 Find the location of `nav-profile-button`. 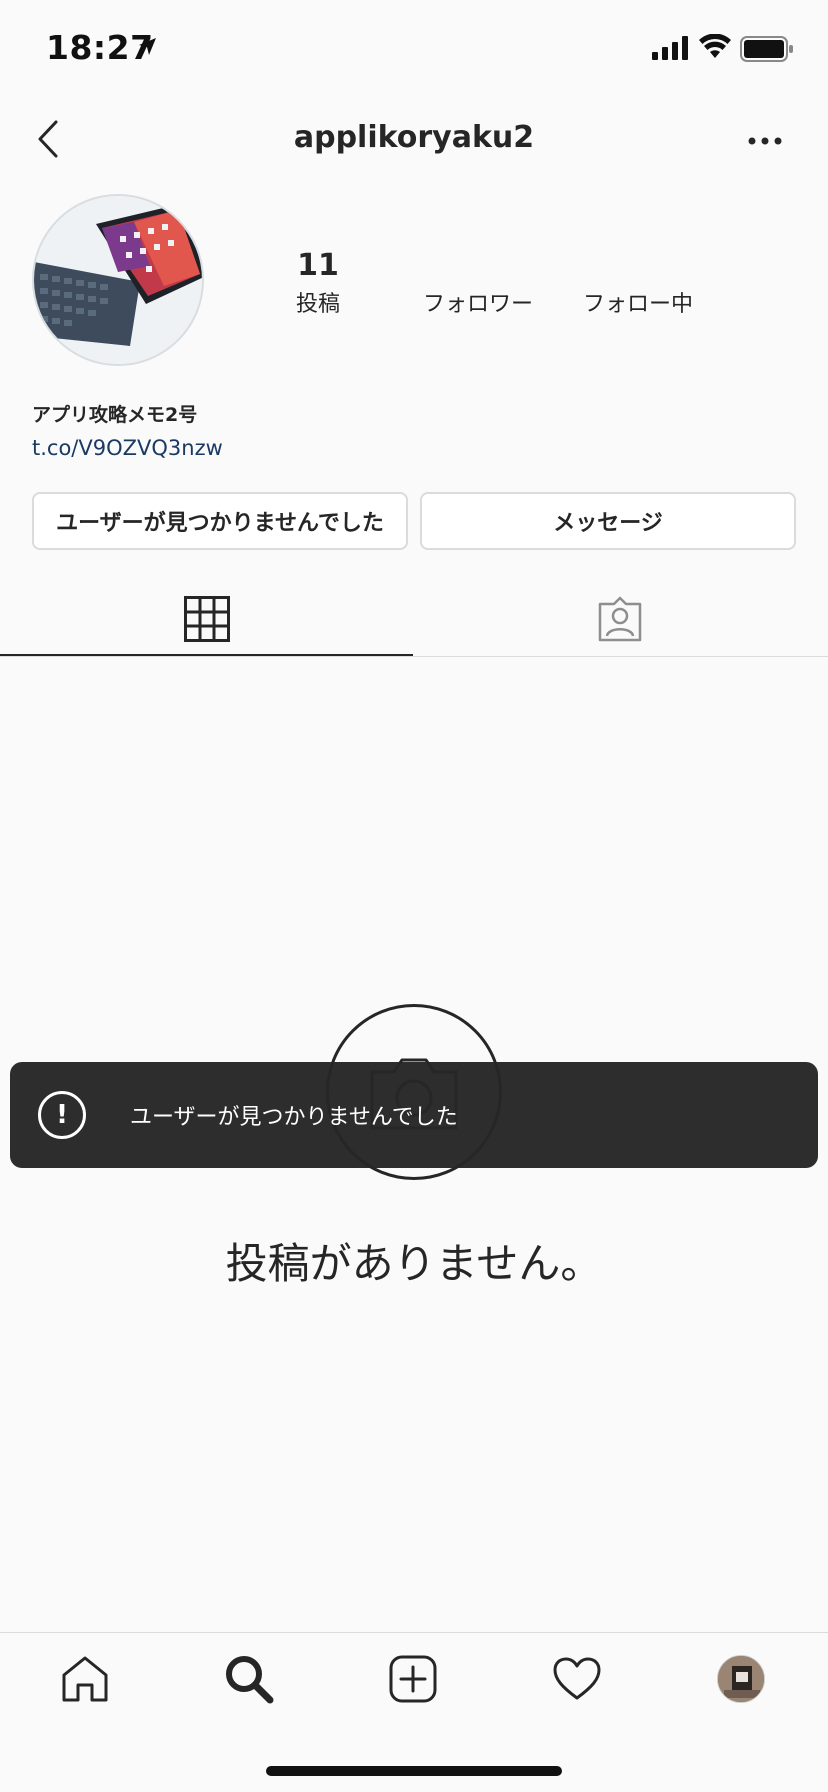

nav-profile-button is located at coordinates (741, 1679).